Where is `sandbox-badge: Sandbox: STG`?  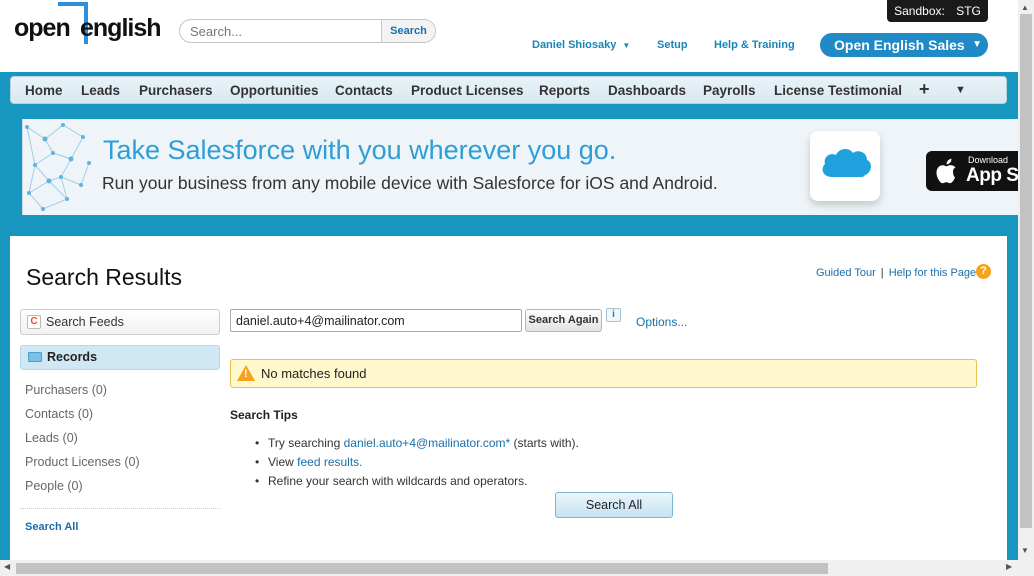 sandbox-badge: Sandbox: STG is located at coordinates (937, 11).